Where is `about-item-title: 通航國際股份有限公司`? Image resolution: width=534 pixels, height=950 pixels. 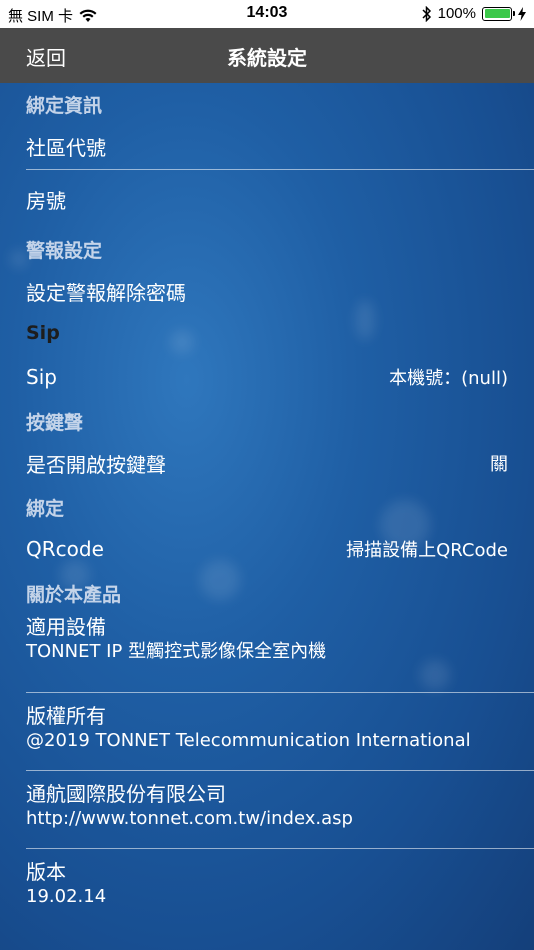 about-item-title: 通航國際股份有限公司 is located at coordinates (126, 794).